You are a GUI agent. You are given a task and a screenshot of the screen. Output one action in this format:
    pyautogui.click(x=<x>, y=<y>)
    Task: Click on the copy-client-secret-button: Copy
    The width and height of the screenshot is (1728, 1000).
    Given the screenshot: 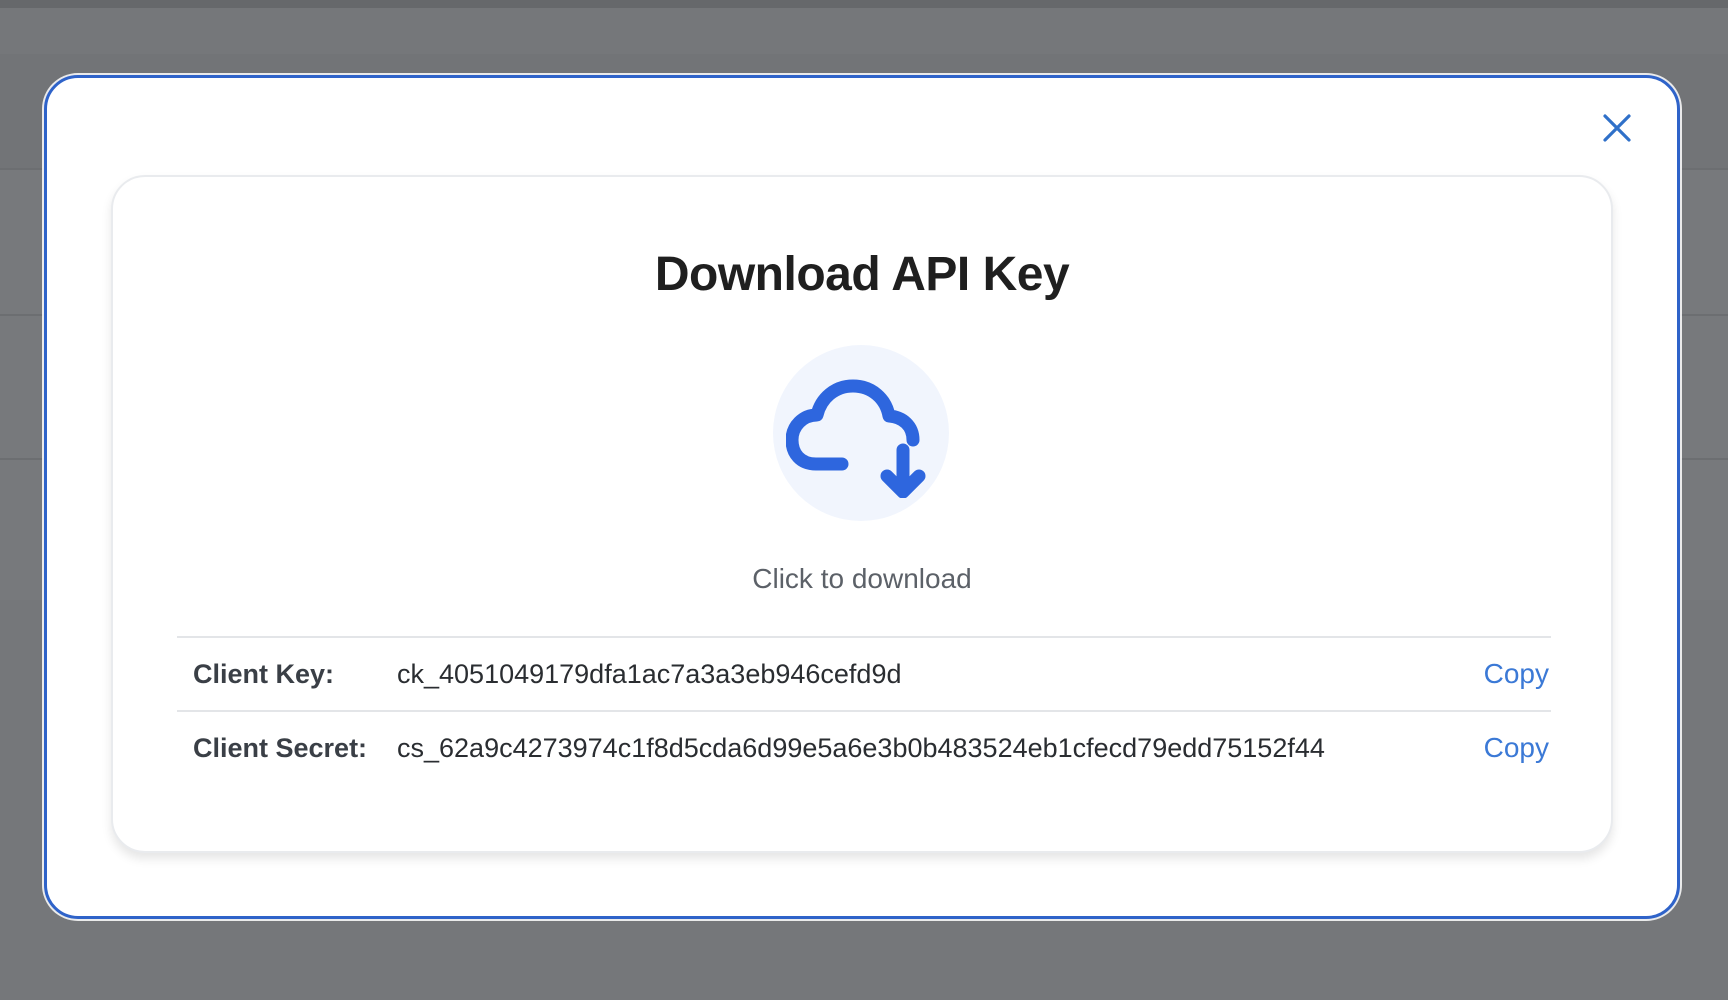 What is the action you would take?
    pyautogui.click(x=1517, y=748)
    